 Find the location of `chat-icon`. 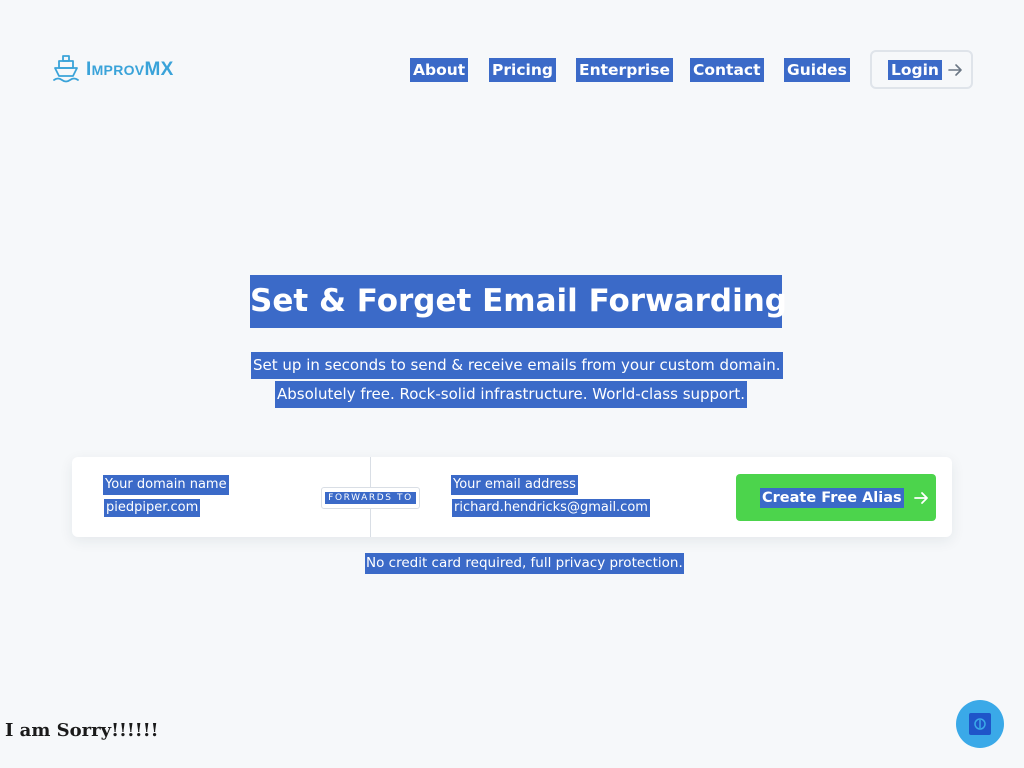

chat-icon is located at coordinates (980, 724).